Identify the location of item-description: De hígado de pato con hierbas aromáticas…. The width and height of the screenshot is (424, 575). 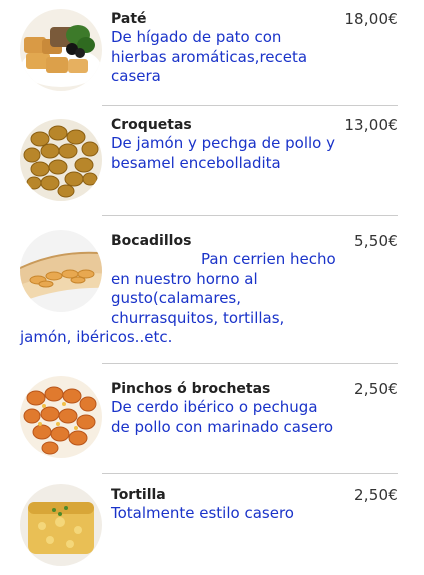
(209, 56).